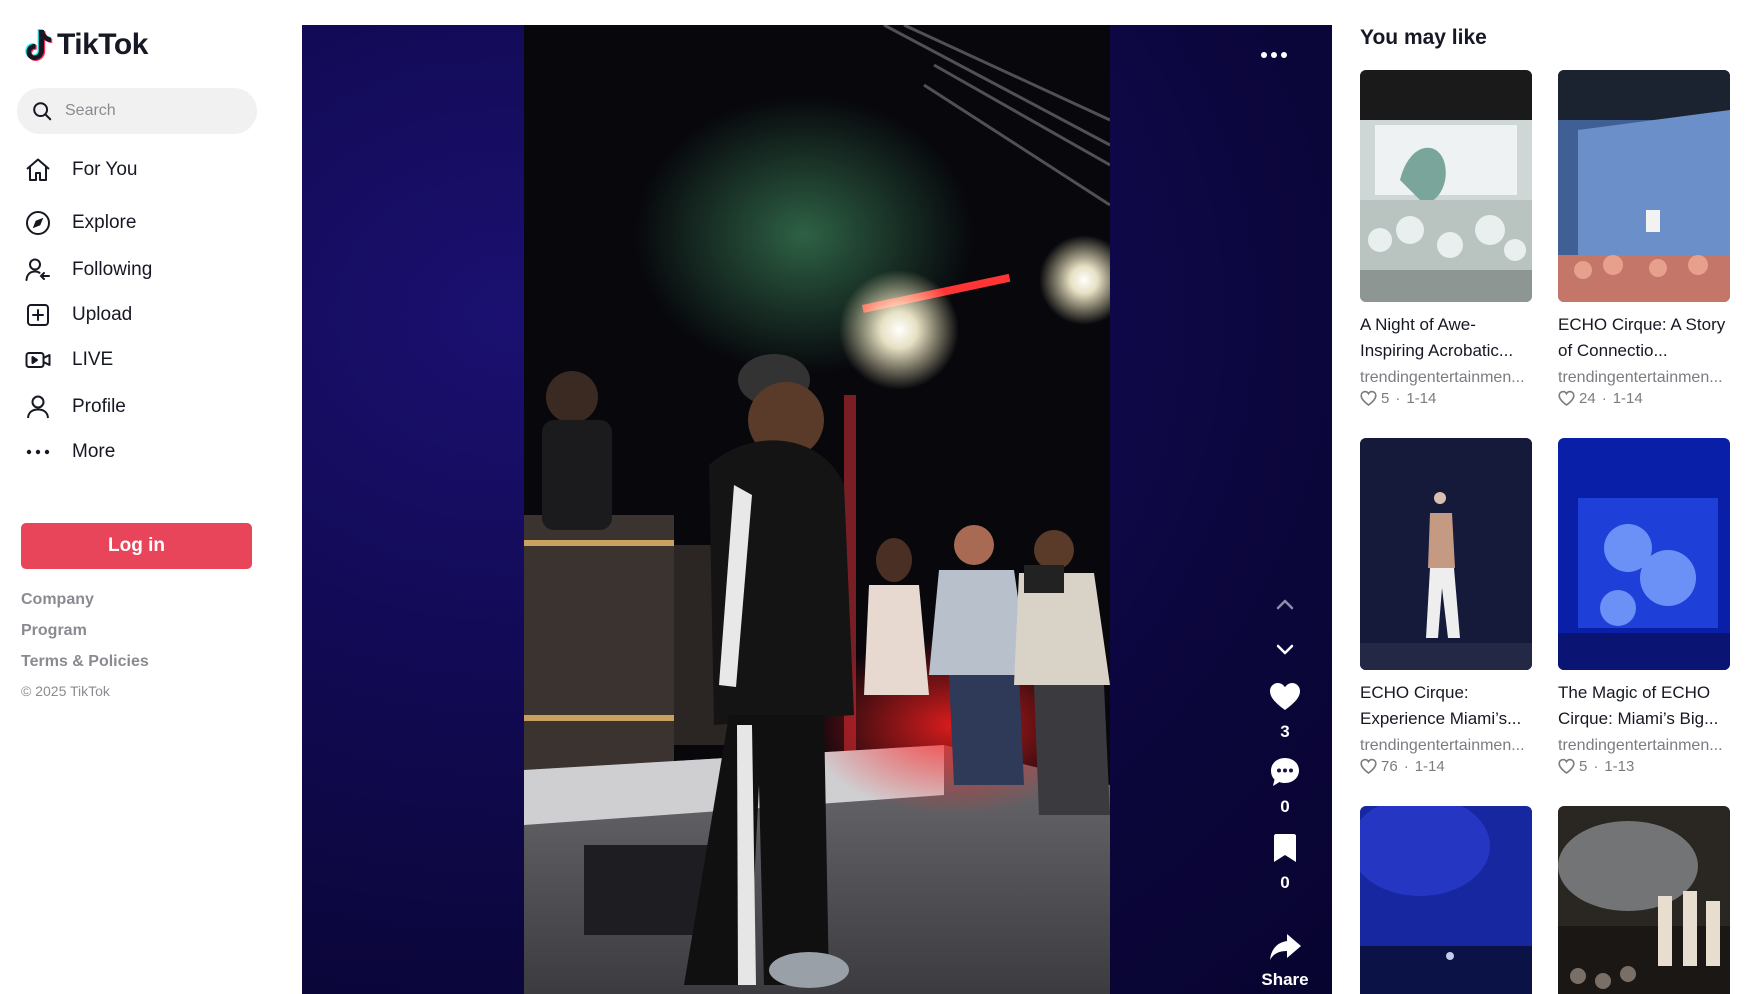  What do you see at coordinates (1285, 604) in the screenshot?
I see `previous-video-chevron-up-icon` at bounding box center [1285, 604].